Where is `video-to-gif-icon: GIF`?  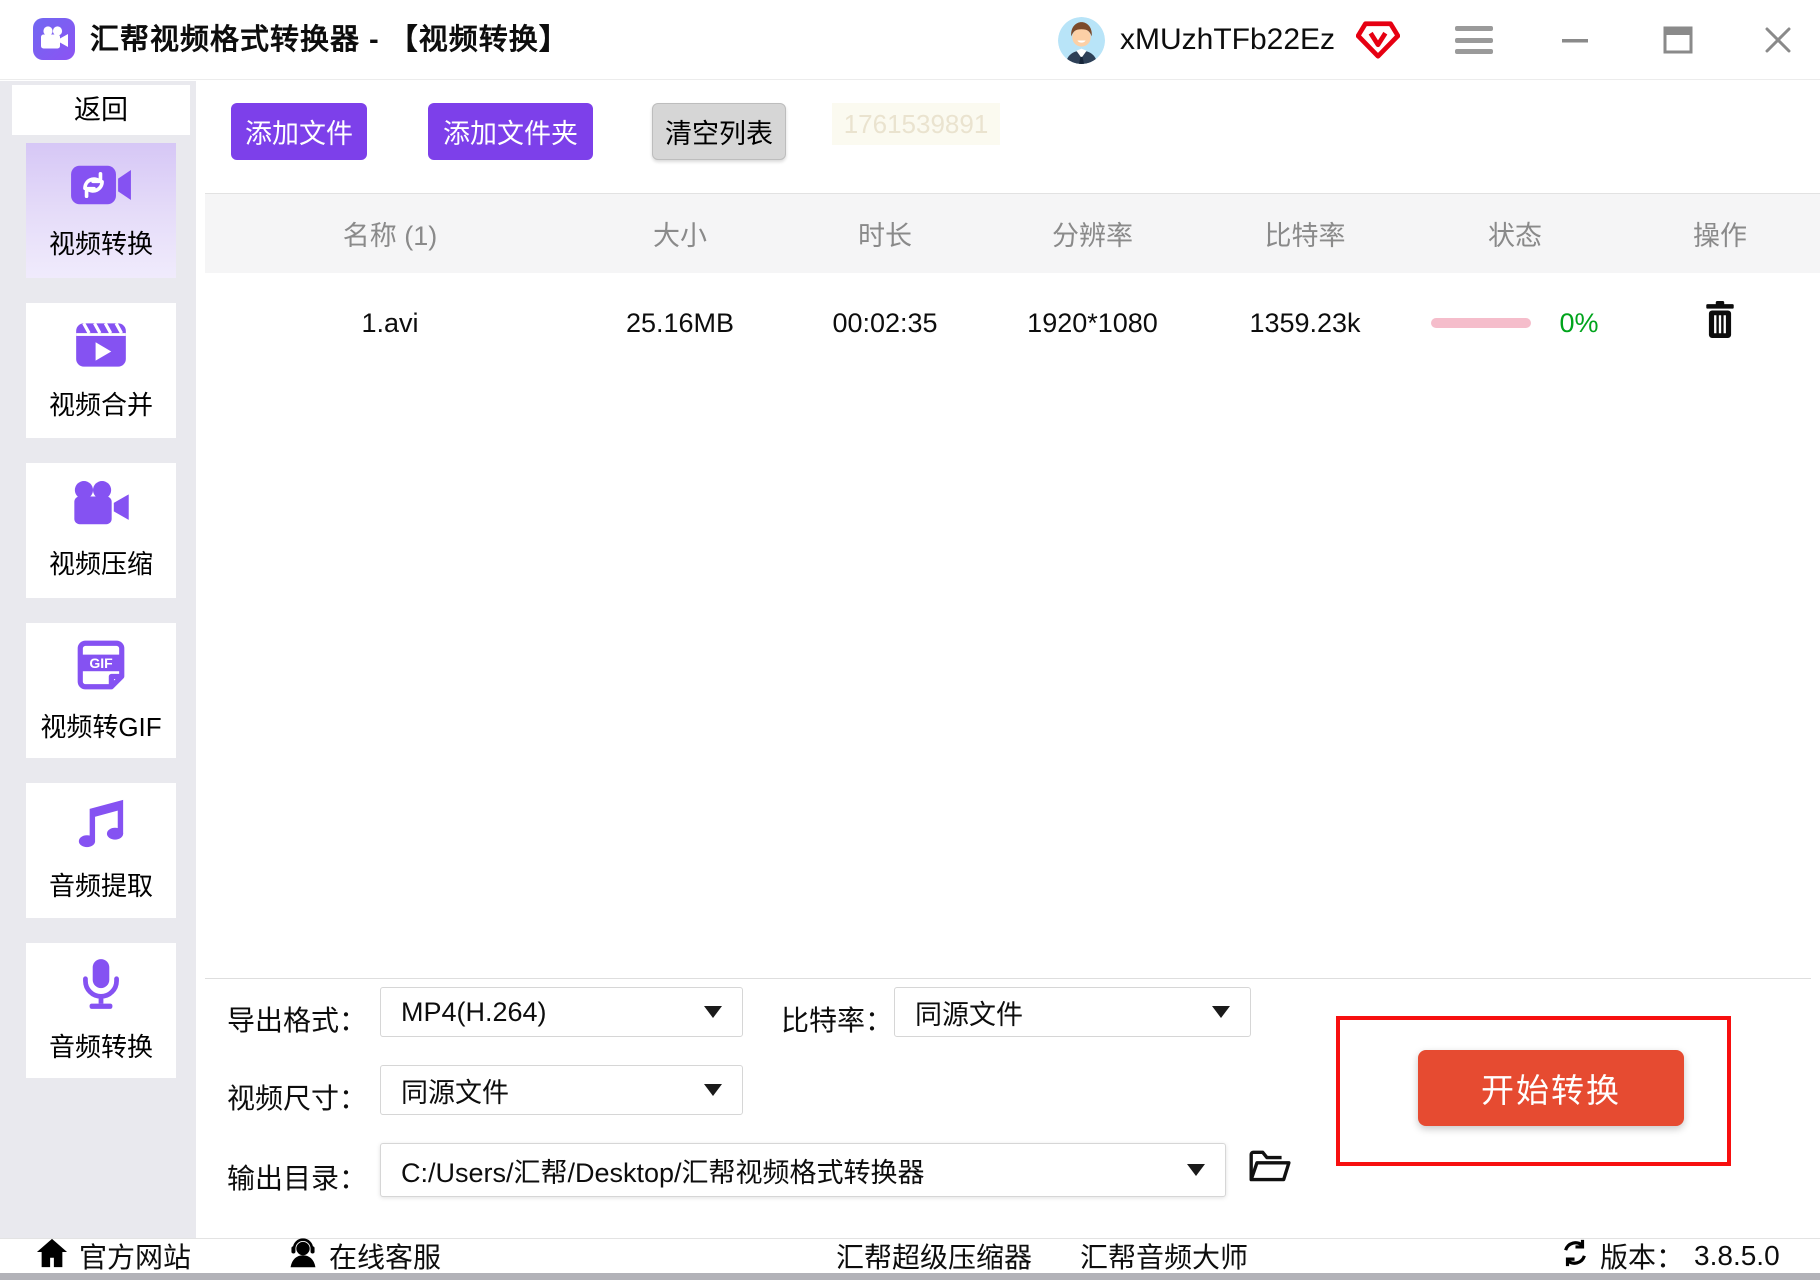
video-to-gif-icon: GIF is located at coordinates (101, 667).